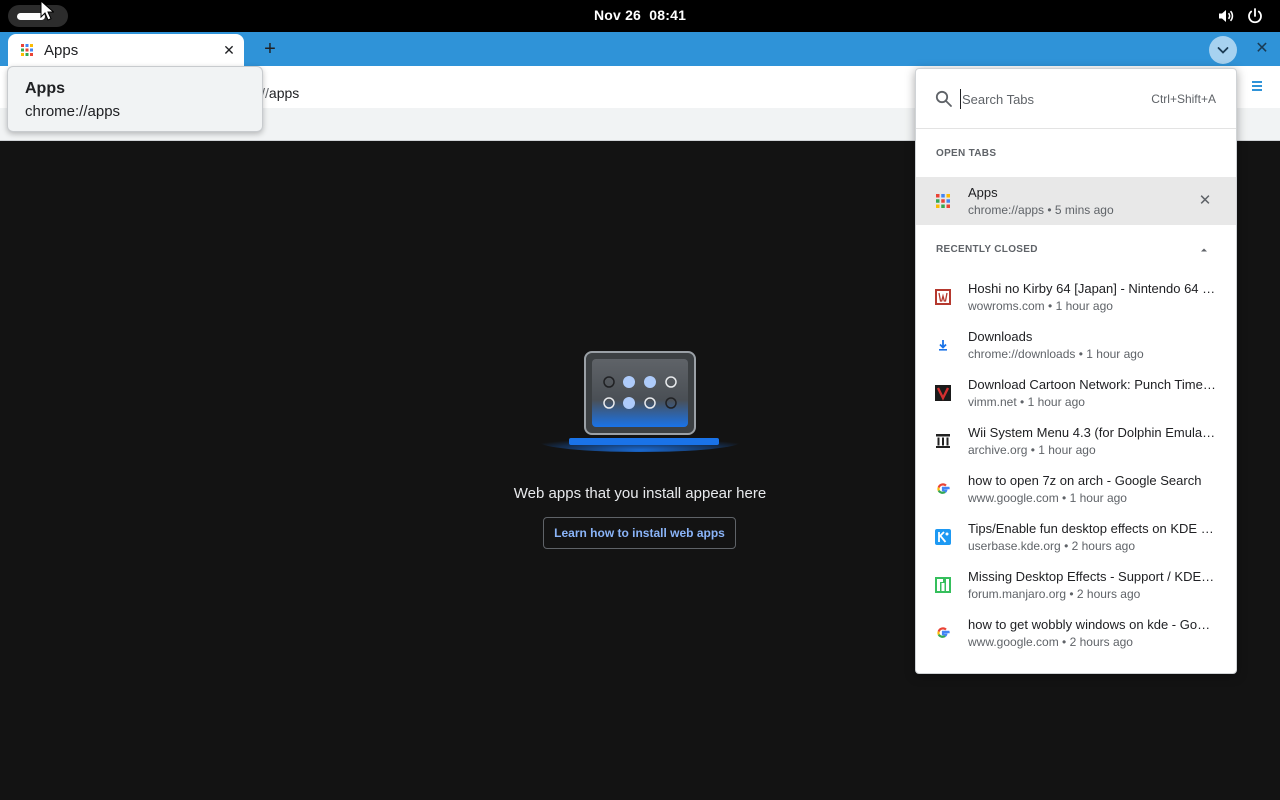 This screenshot has height=800, width=1280. I want to click on tab-tooltip: Apps chrome://apps, so click(135, 99).